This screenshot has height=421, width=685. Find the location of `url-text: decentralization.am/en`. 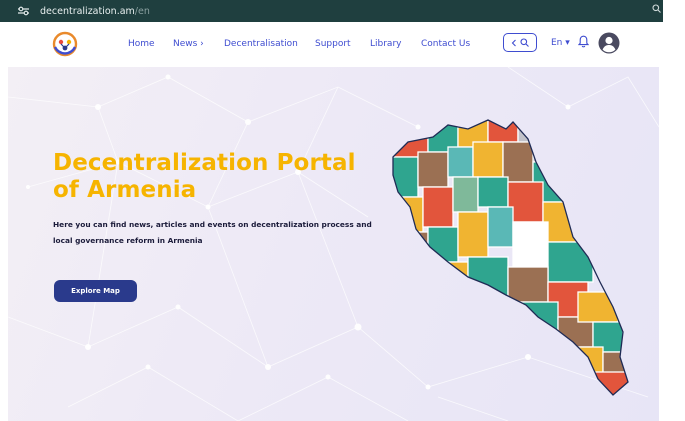

url-text: decentralization.am/en is located at coordinates (95, 11).